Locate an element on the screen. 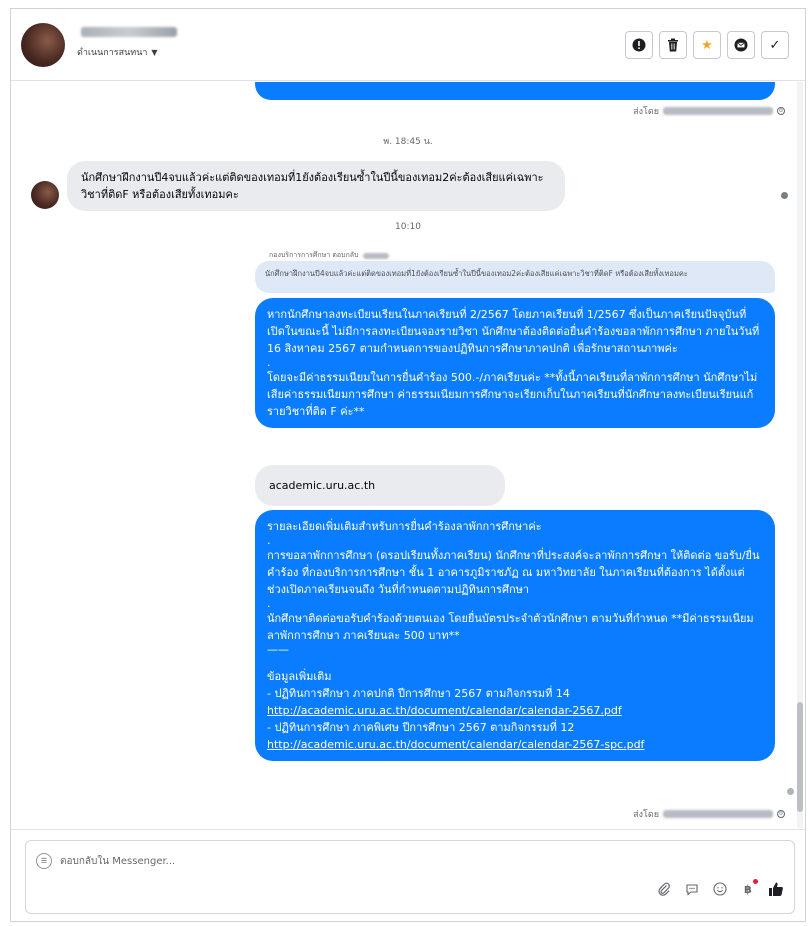 The height and width of the screenshot is (926, 810). replier-name-redacted is located at coordinates (375, 255).